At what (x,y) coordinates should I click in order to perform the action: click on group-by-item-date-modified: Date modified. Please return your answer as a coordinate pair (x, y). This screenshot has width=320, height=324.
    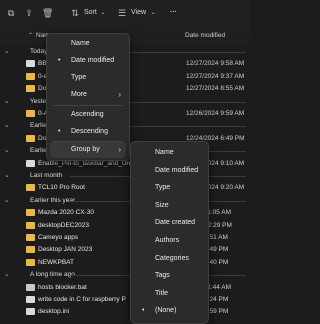
    Looking at the image, I should click on (169, 171).